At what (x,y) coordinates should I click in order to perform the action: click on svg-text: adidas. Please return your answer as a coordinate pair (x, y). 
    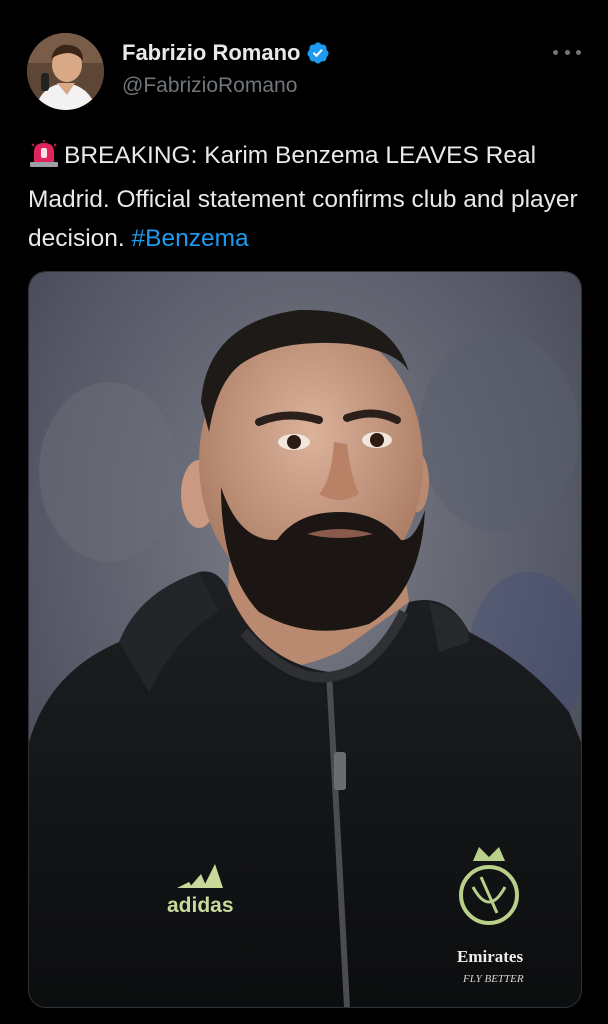
    Looking at the image, I should click on (200, 905).